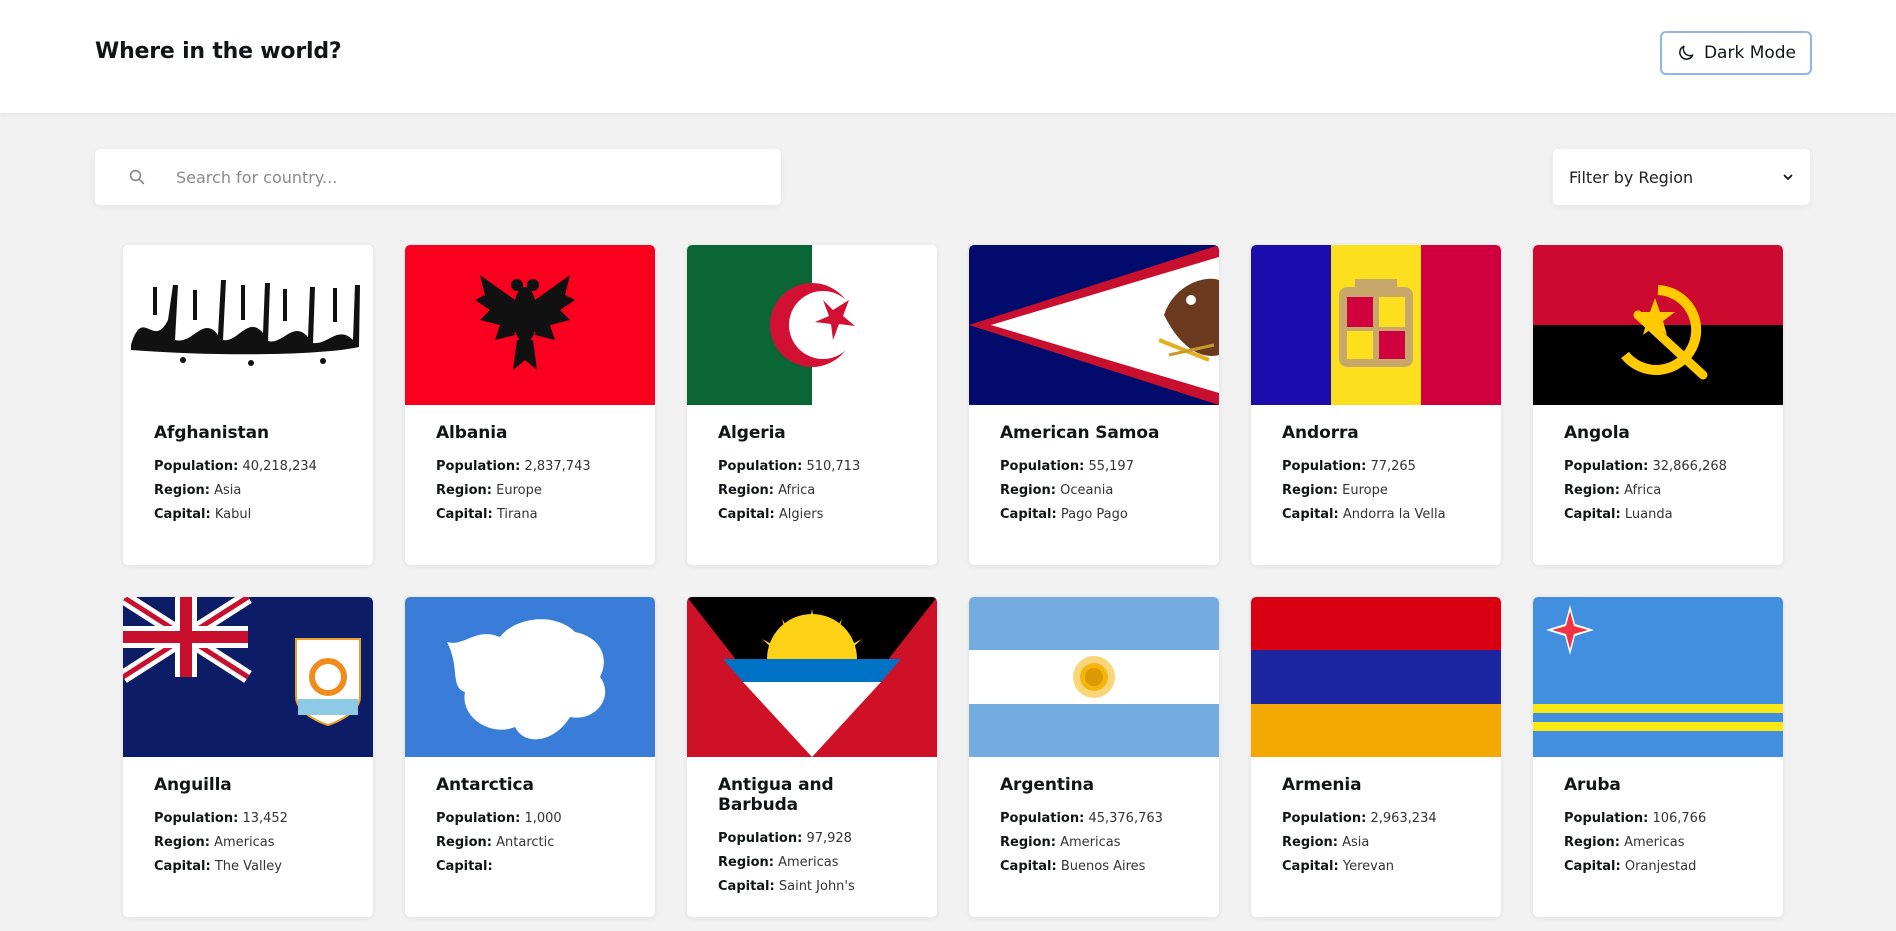  I want to click on capital-row: Capital: The Valley, so click(218, 866).